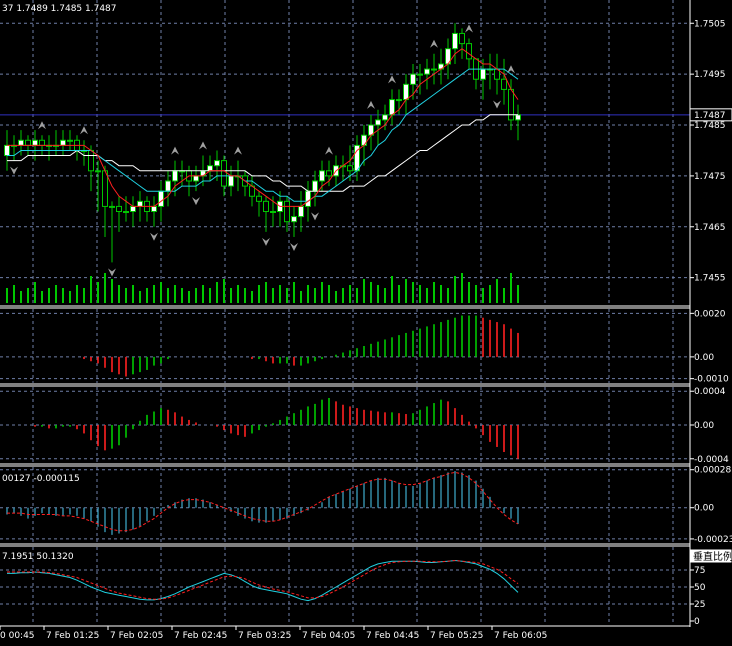  Describe the element at coordinates (520, 636) in the screenshot. I see `time-tick-label: 7 Feb 06:05` at that location.